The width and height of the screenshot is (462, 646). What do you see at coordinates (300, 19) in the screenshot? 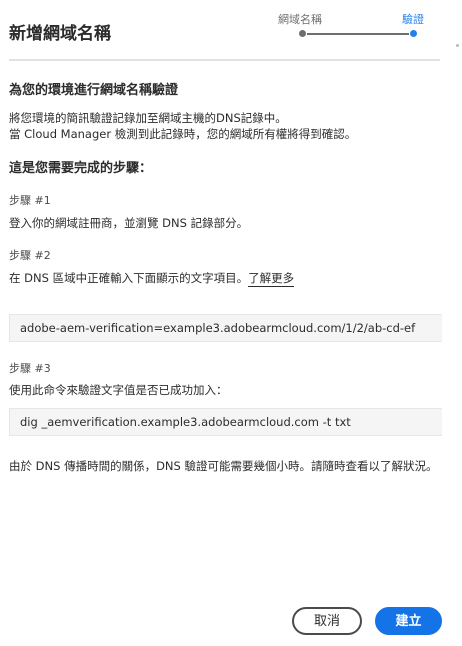
I see `step-label-domain-name: 網域名稱` at bounding box center [300, 19].